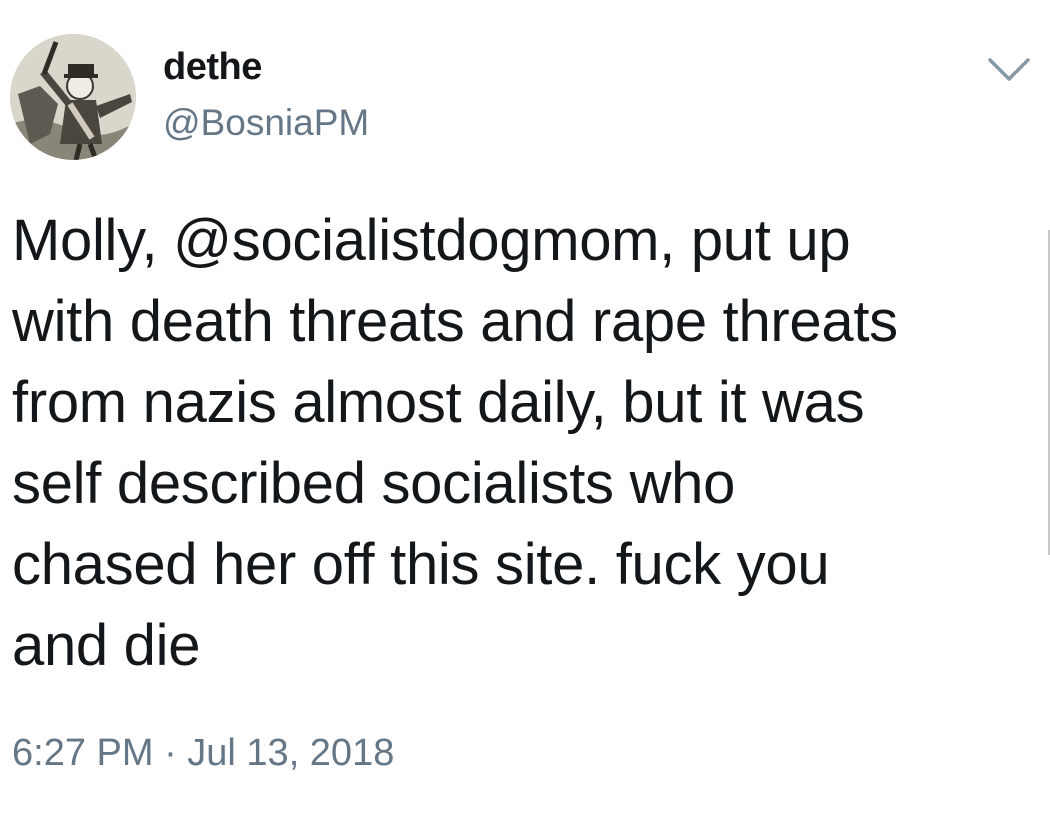  I want to click on author-name: dethe, so click(212, 67).